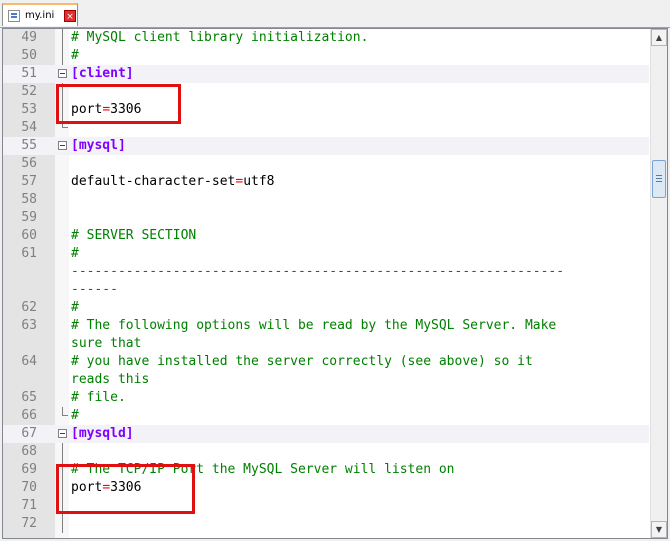 The width and height of the screenshot is (670, 541). What do you see at coordinates (326, 56) in the screenshot?
I see `editor-line: 50 #` at bounding box center [326, 56].